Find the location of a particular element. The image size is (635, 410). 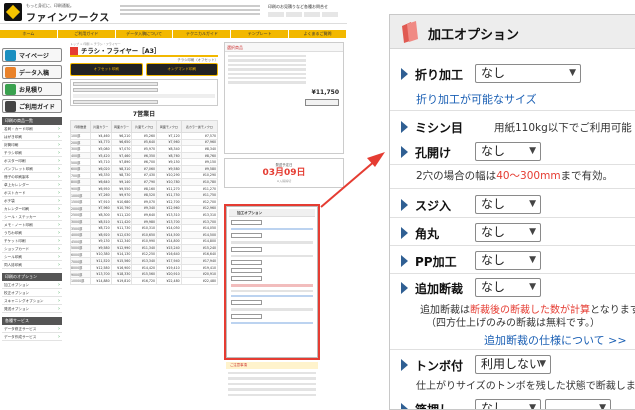

price-cell: ¥12,340 is located at coordinates (121, 241).